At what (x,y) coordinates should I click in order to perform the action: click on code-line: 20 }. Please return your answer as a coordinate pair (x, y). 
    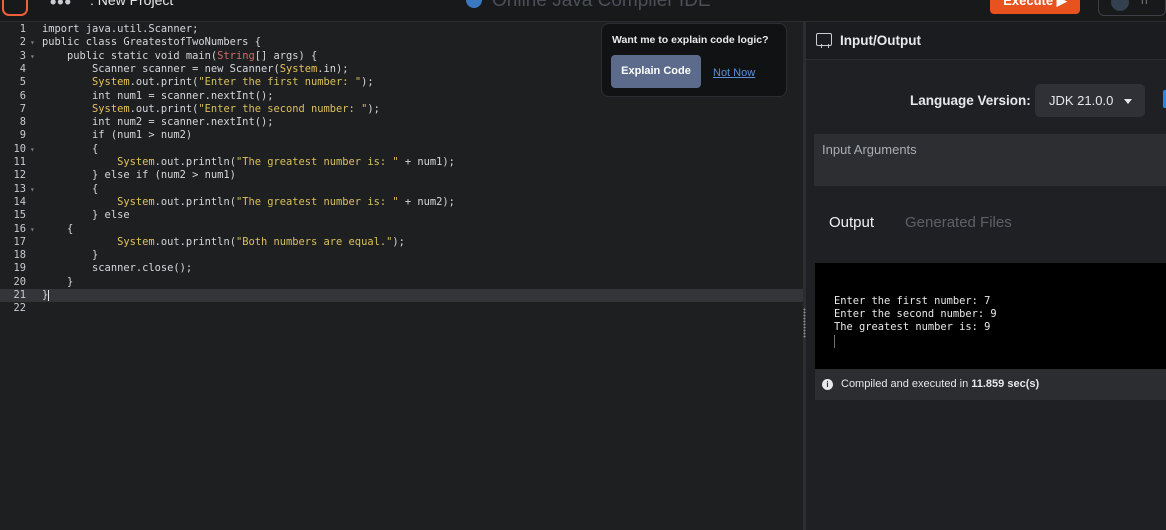
    Looking at the image, I should click on (401, 282).